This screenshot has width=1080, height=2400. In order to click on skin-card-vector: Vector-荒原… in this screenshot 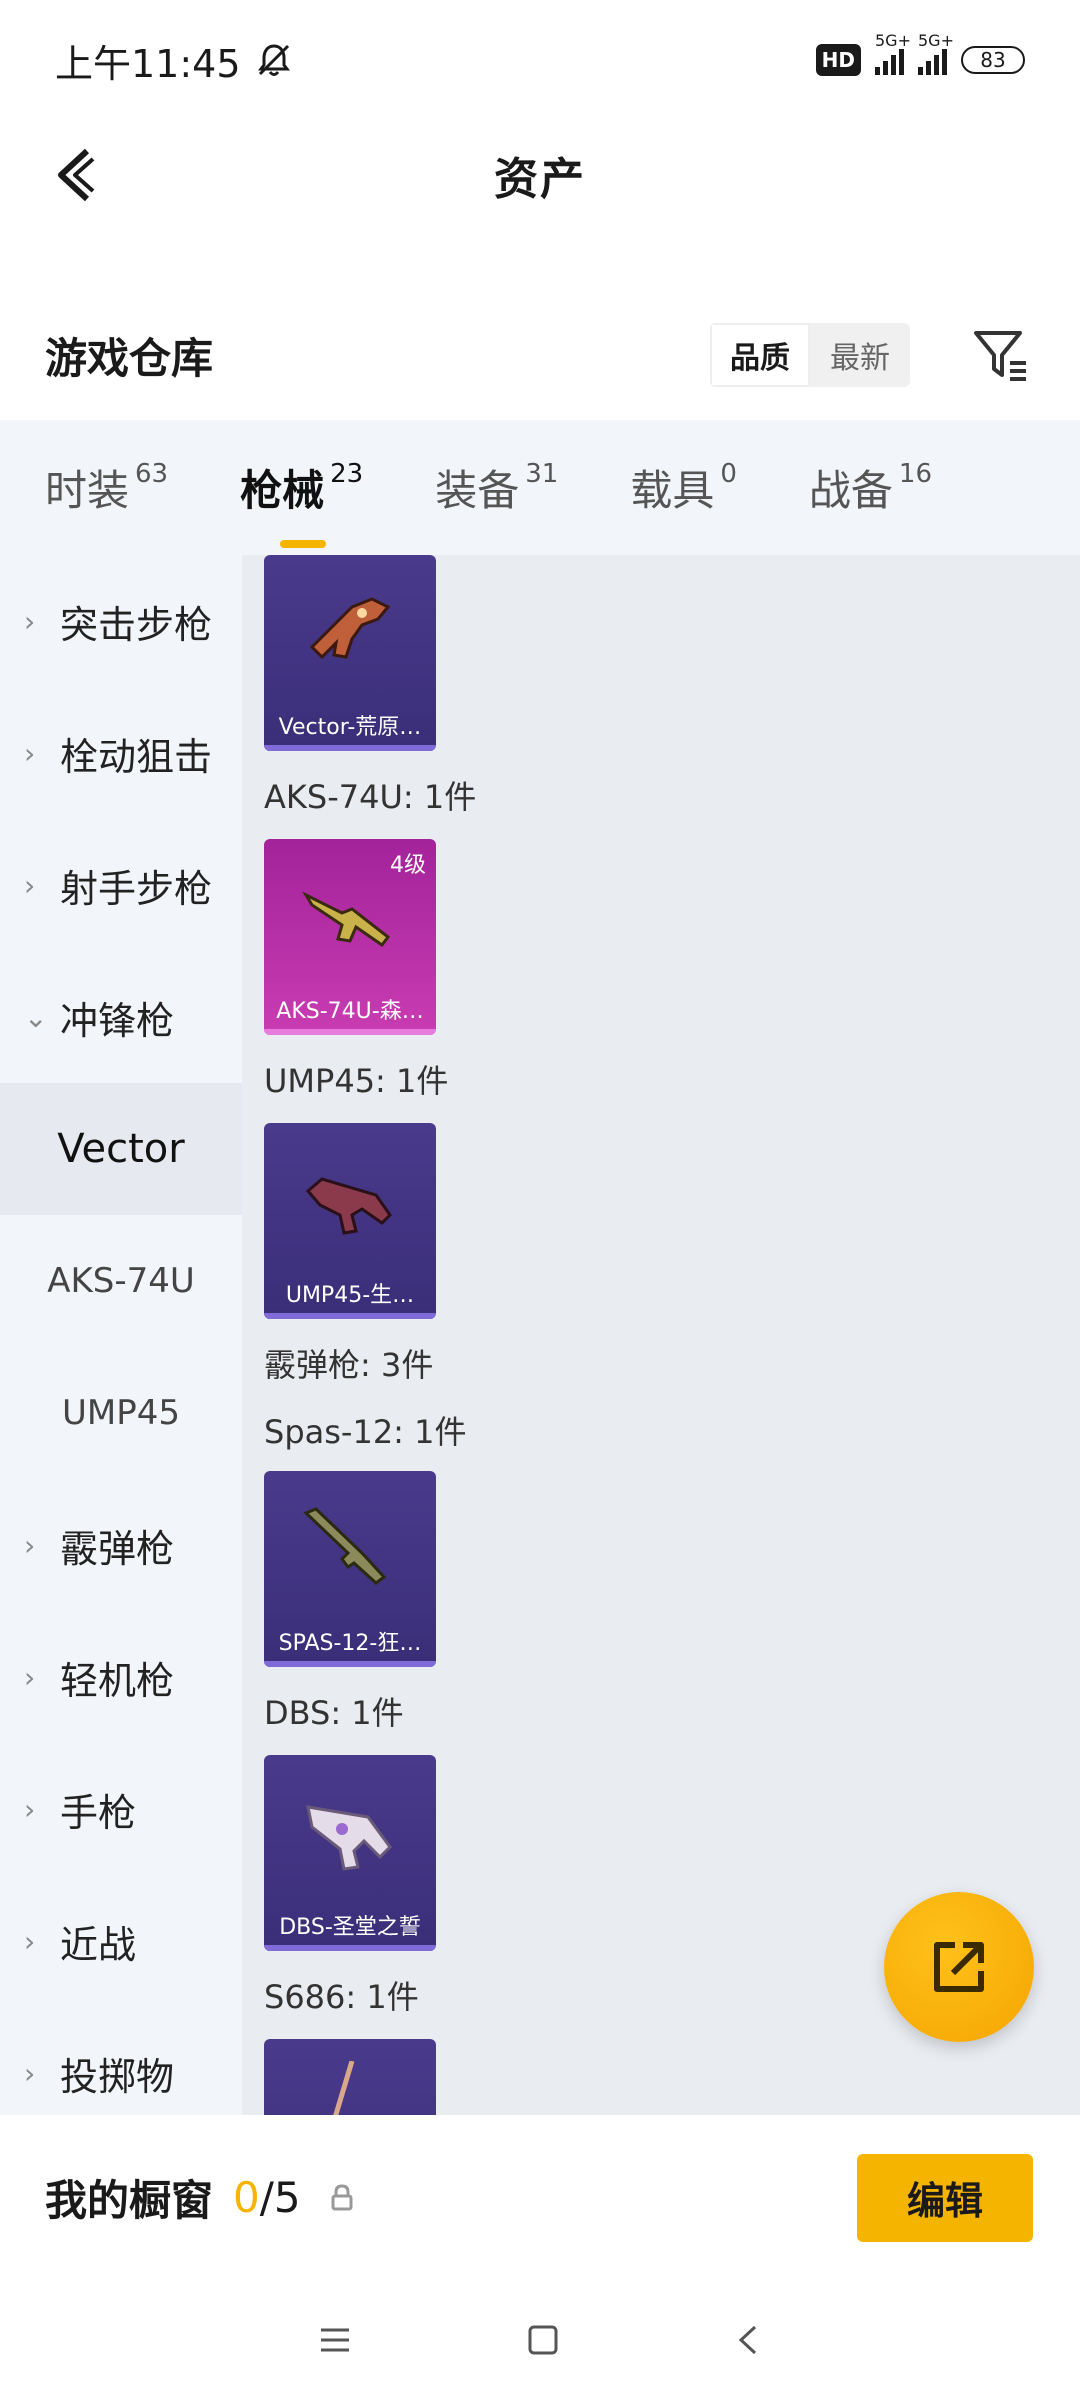, I will do `click(350, 653)`.